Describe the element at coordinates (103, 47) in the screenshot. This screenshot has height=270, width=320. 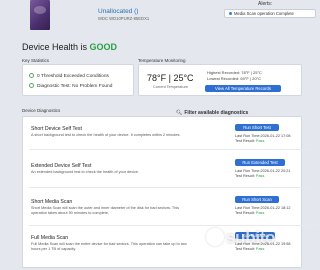
I see `health-status: GOOD` at that location.